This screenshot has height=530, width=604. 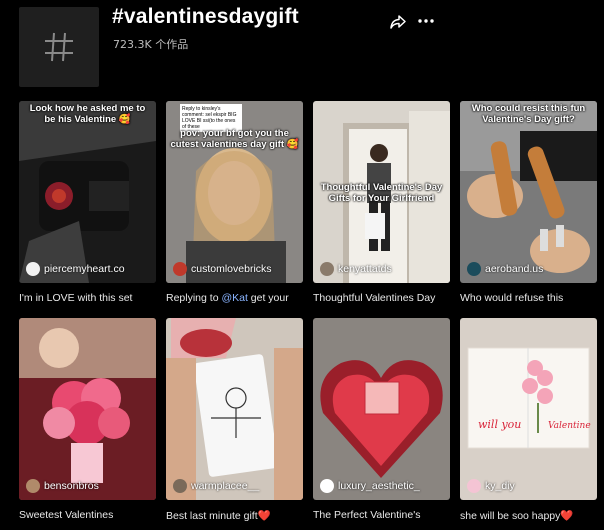 What do you see at coordinates (528, 409) in the screenshot?
I see `video-thumbnail: will you Valentine ky_diy` at bounding box center [528, 409].